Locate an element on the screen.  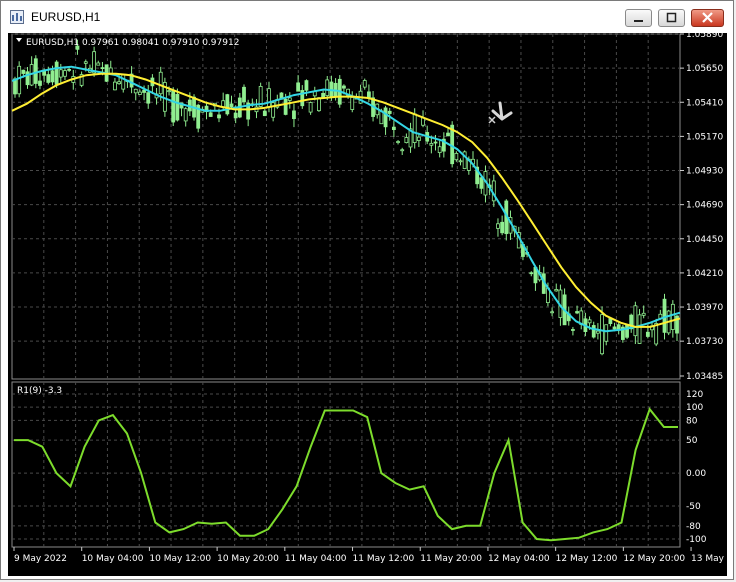
maximize-icon is located at coordinates (671, 17).